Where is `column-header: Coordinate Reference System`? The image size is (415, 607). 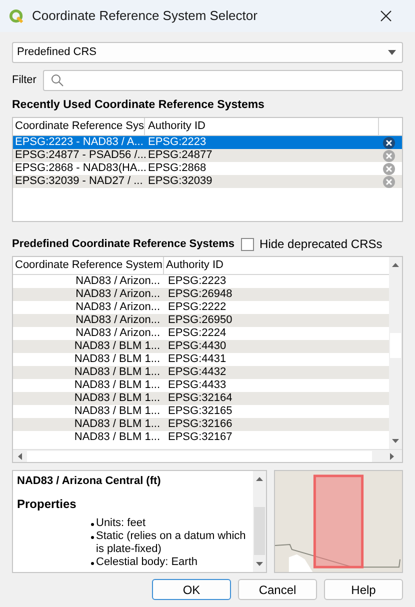 column-header: Coordinate Reference System is located at coordinates (88, 265).